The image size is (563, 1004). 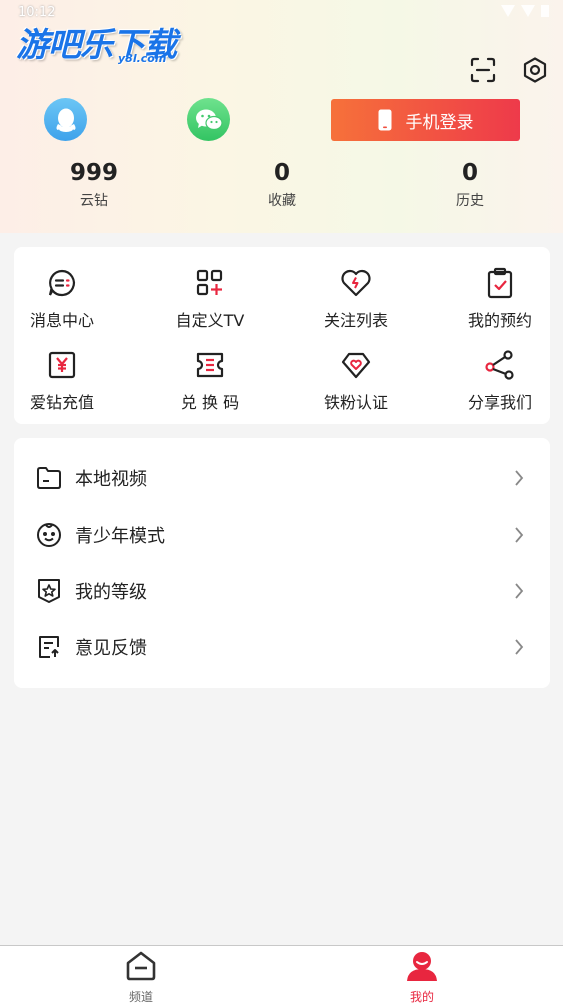 What do you see at coordinates (49, 478) in the screenshot?
I see `folder-icon` at bounding box center [49, 478].